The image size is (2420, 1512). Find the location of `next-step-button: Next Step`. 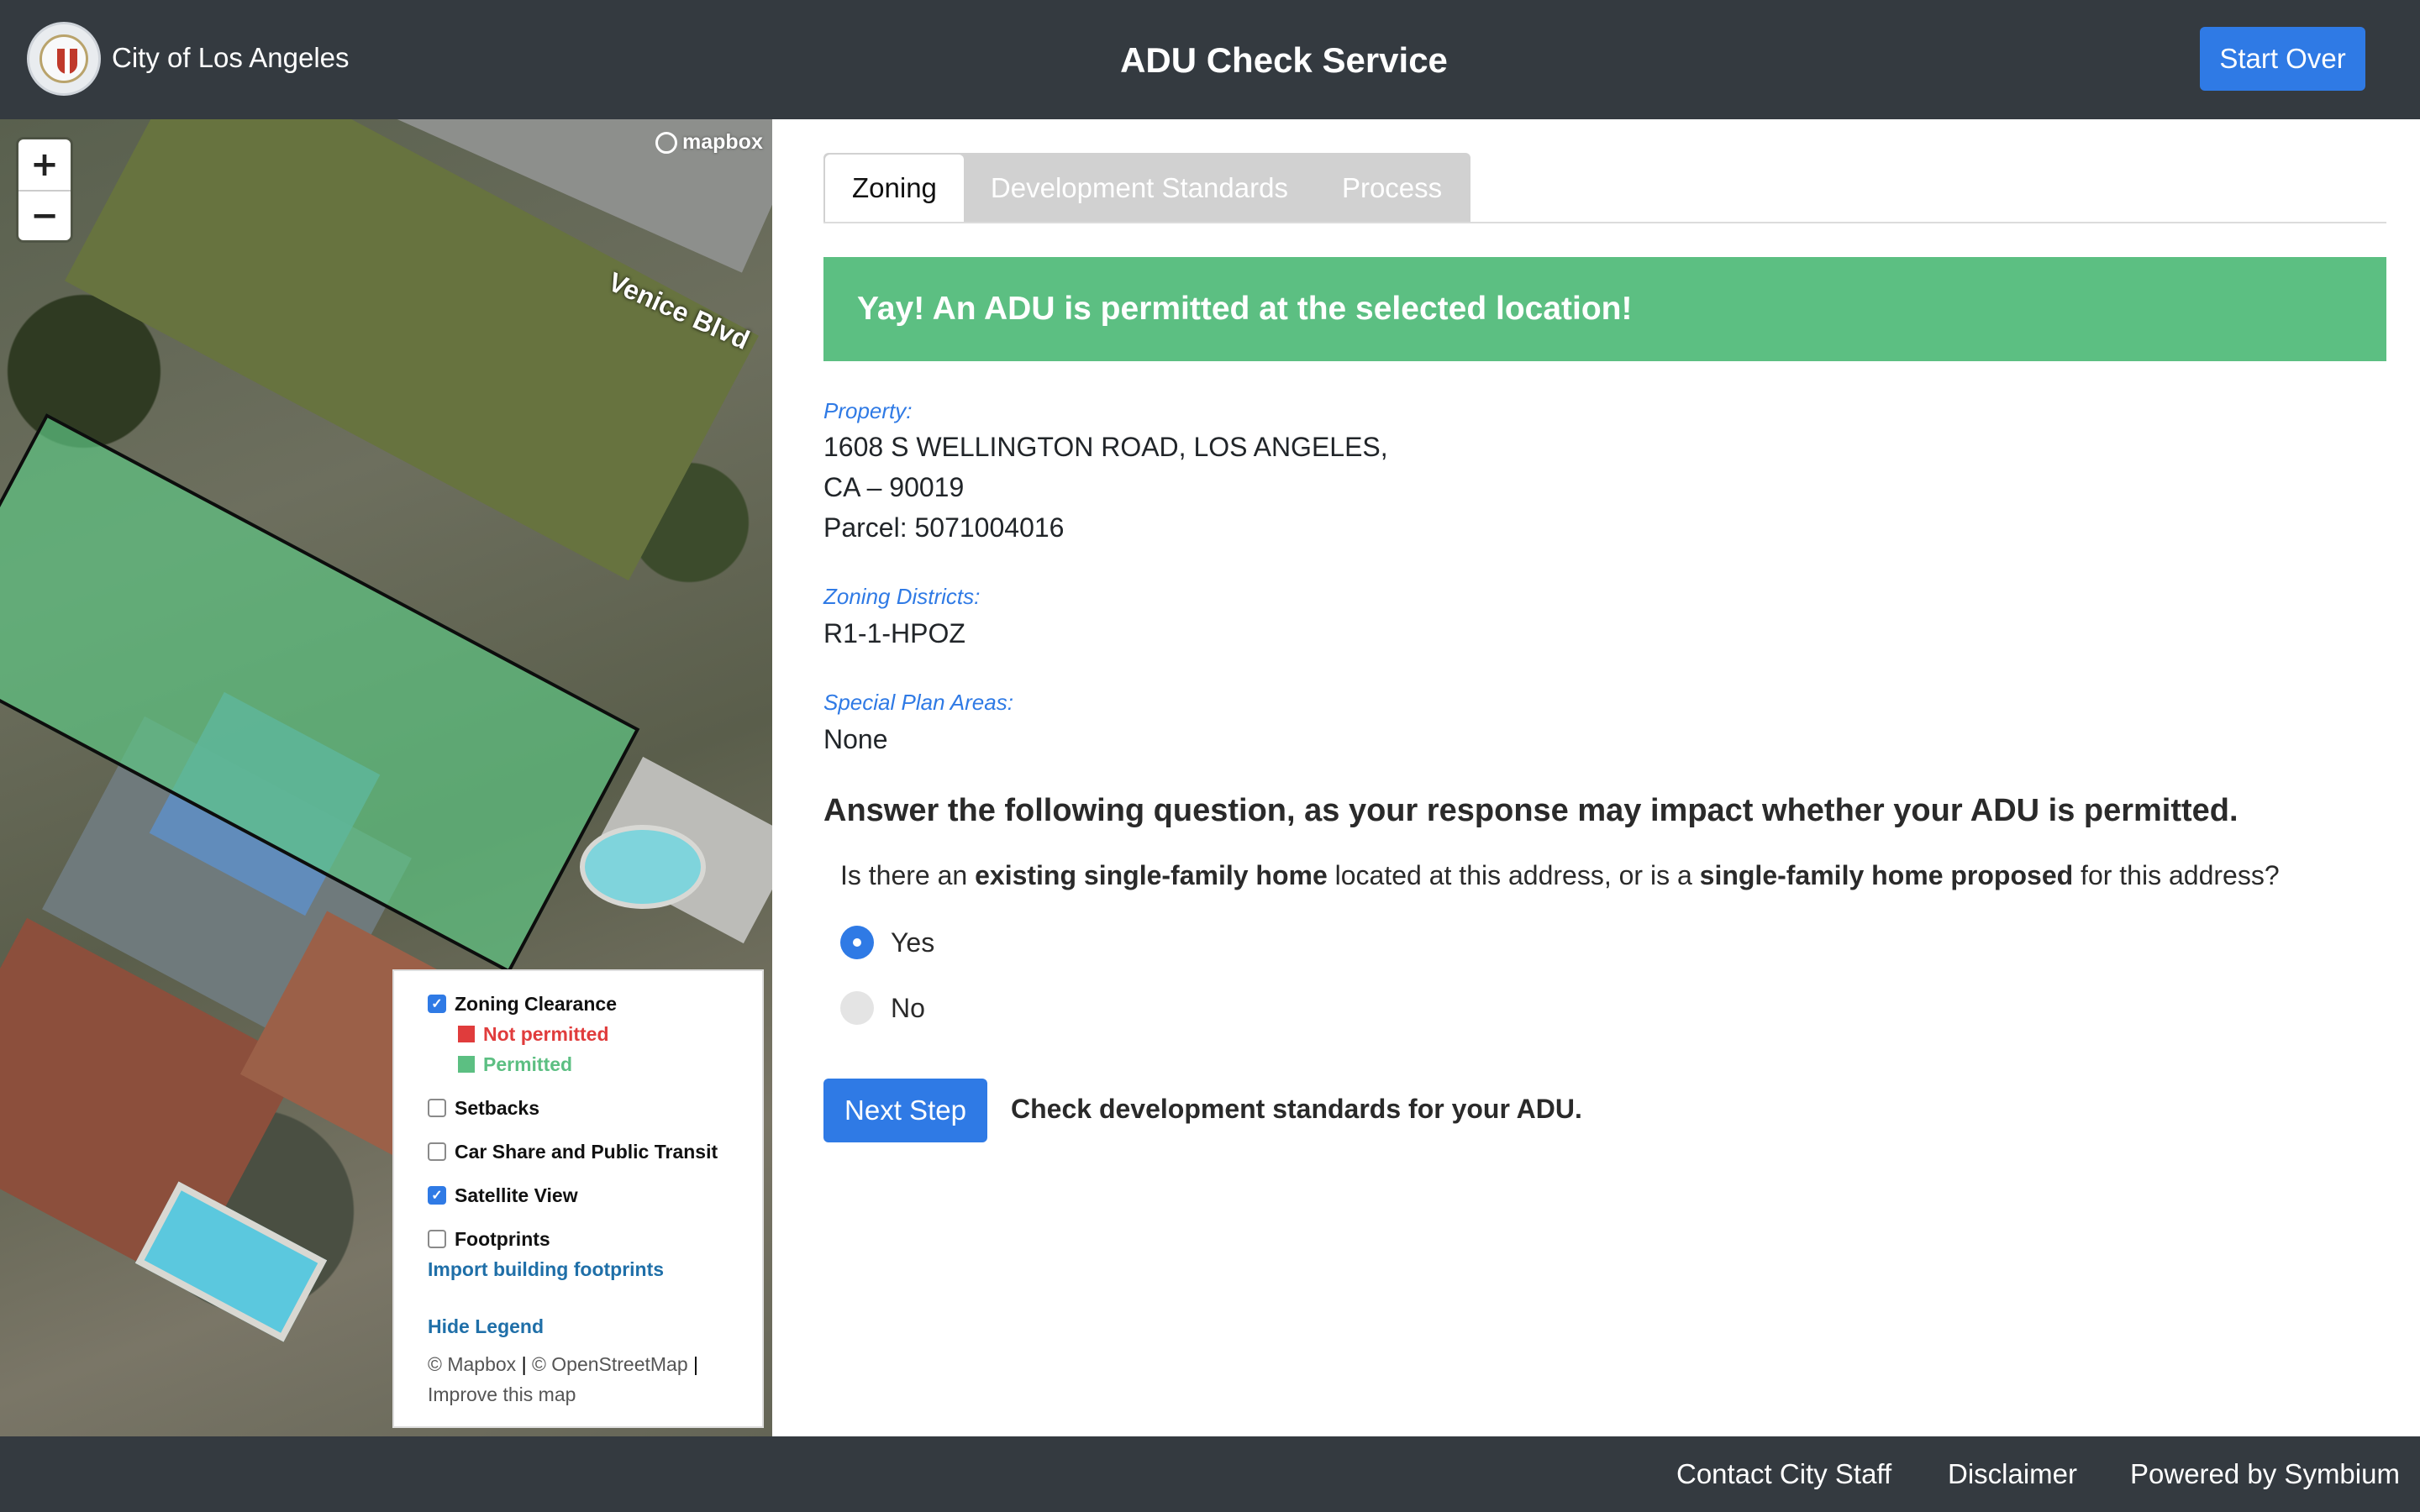

next-step-button: Next Step is located at coordinates (905, 1110).